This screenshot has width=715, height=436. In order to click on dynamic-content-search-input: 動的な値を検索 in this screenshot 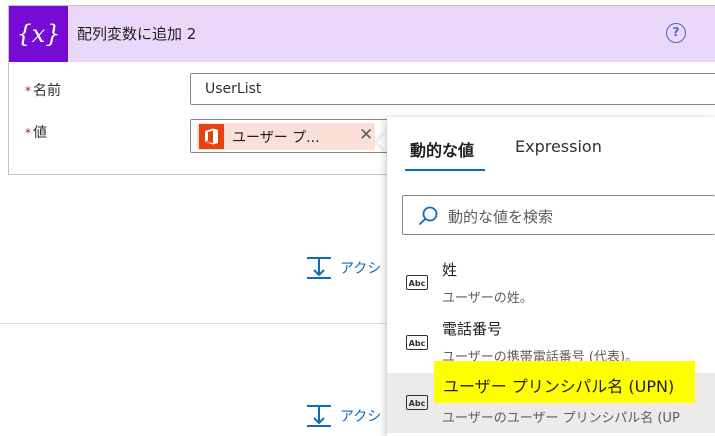, I will do `click(558, 215)`.